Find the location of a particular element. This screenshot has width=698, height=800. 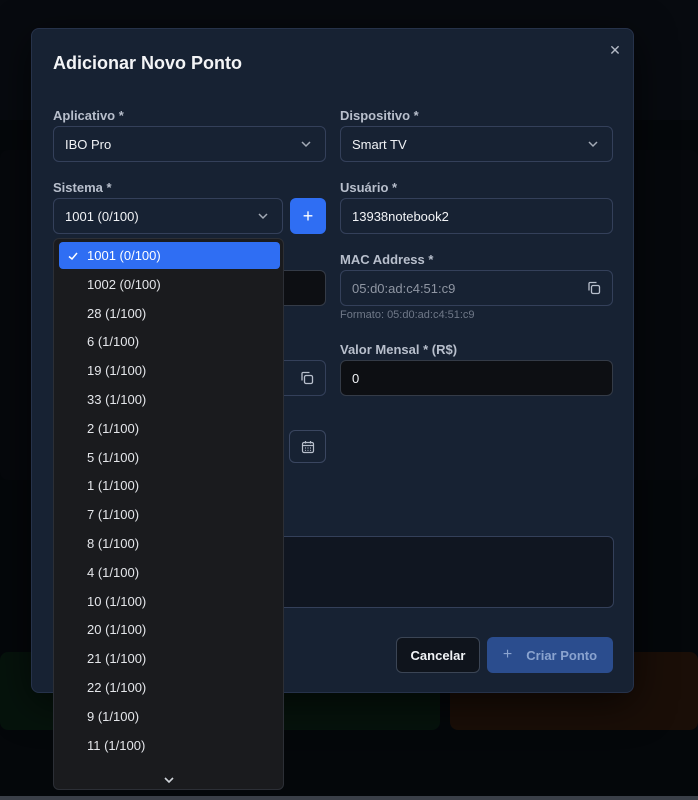

dropdown-option-label: 11 (1/100) is located at coordinates (116, 745).